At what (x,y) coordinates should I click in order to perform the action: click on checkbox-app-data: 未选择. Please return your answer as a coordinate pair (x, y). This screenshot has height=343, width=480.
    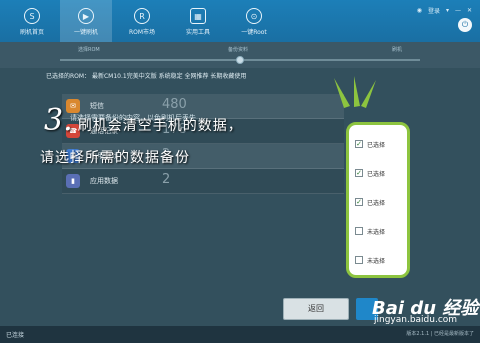
    Looking at the image, I should click on (381, 260).